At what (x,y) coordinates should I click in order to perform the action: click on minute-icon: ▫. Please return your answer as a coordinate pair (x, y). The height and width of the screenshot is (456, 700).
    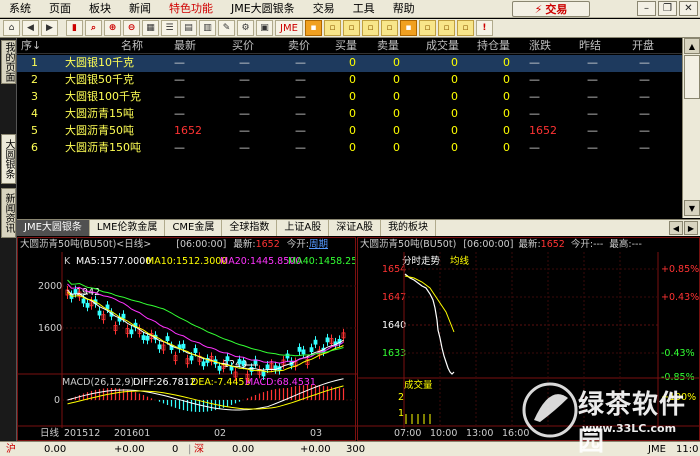
    Looking at the image, I should click on (427, 28).